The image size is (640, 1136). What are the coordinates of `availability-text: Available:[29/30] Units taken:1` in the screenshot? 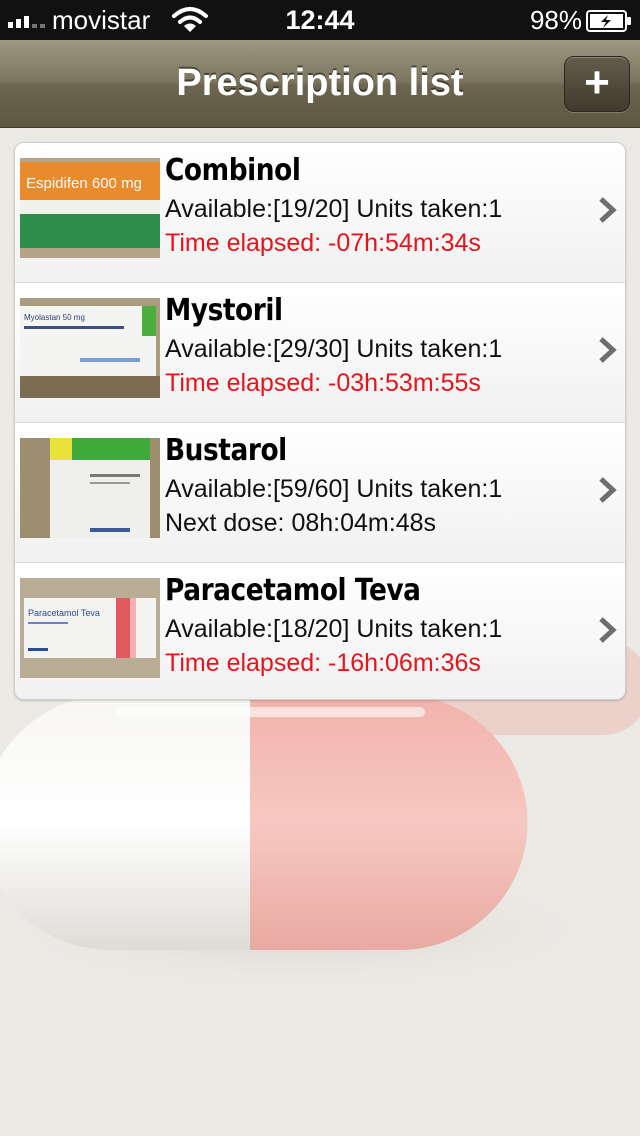 It's located at (334, 349).